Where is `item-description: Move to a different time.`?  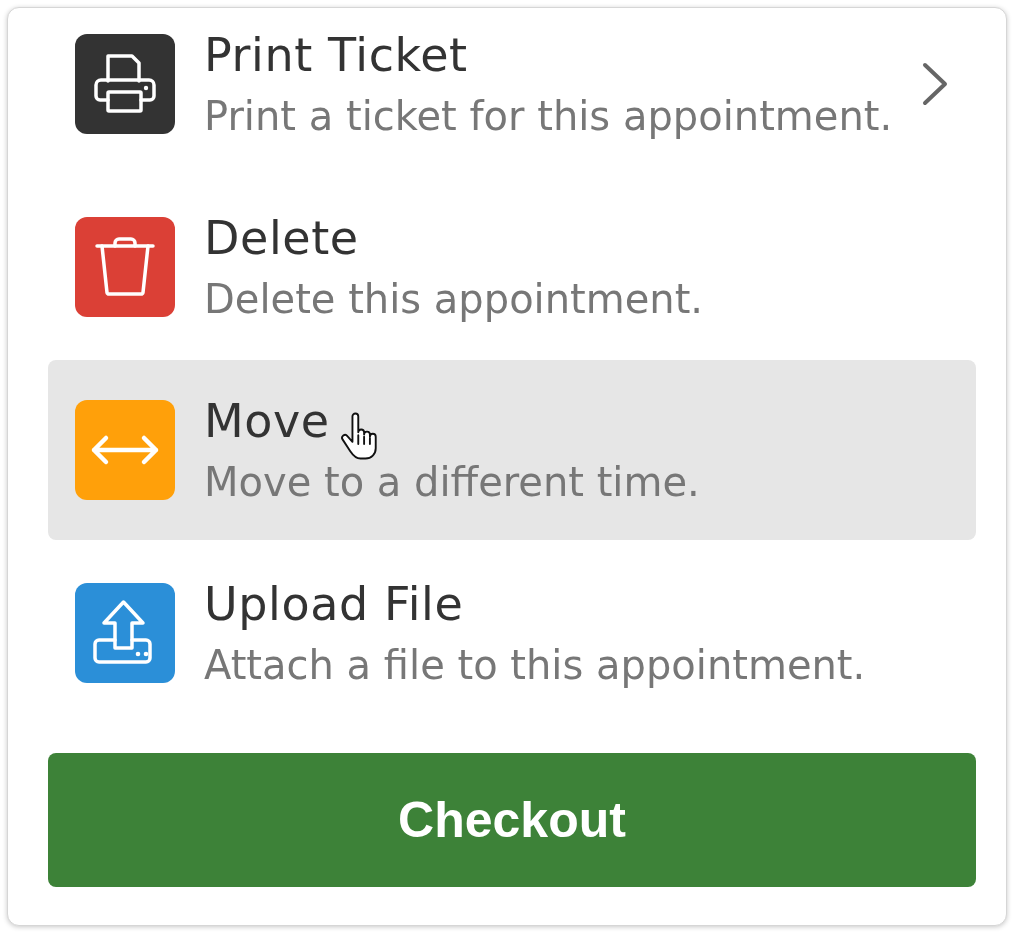 item-description: Move to a different time. is located at coordinates (452, 482).